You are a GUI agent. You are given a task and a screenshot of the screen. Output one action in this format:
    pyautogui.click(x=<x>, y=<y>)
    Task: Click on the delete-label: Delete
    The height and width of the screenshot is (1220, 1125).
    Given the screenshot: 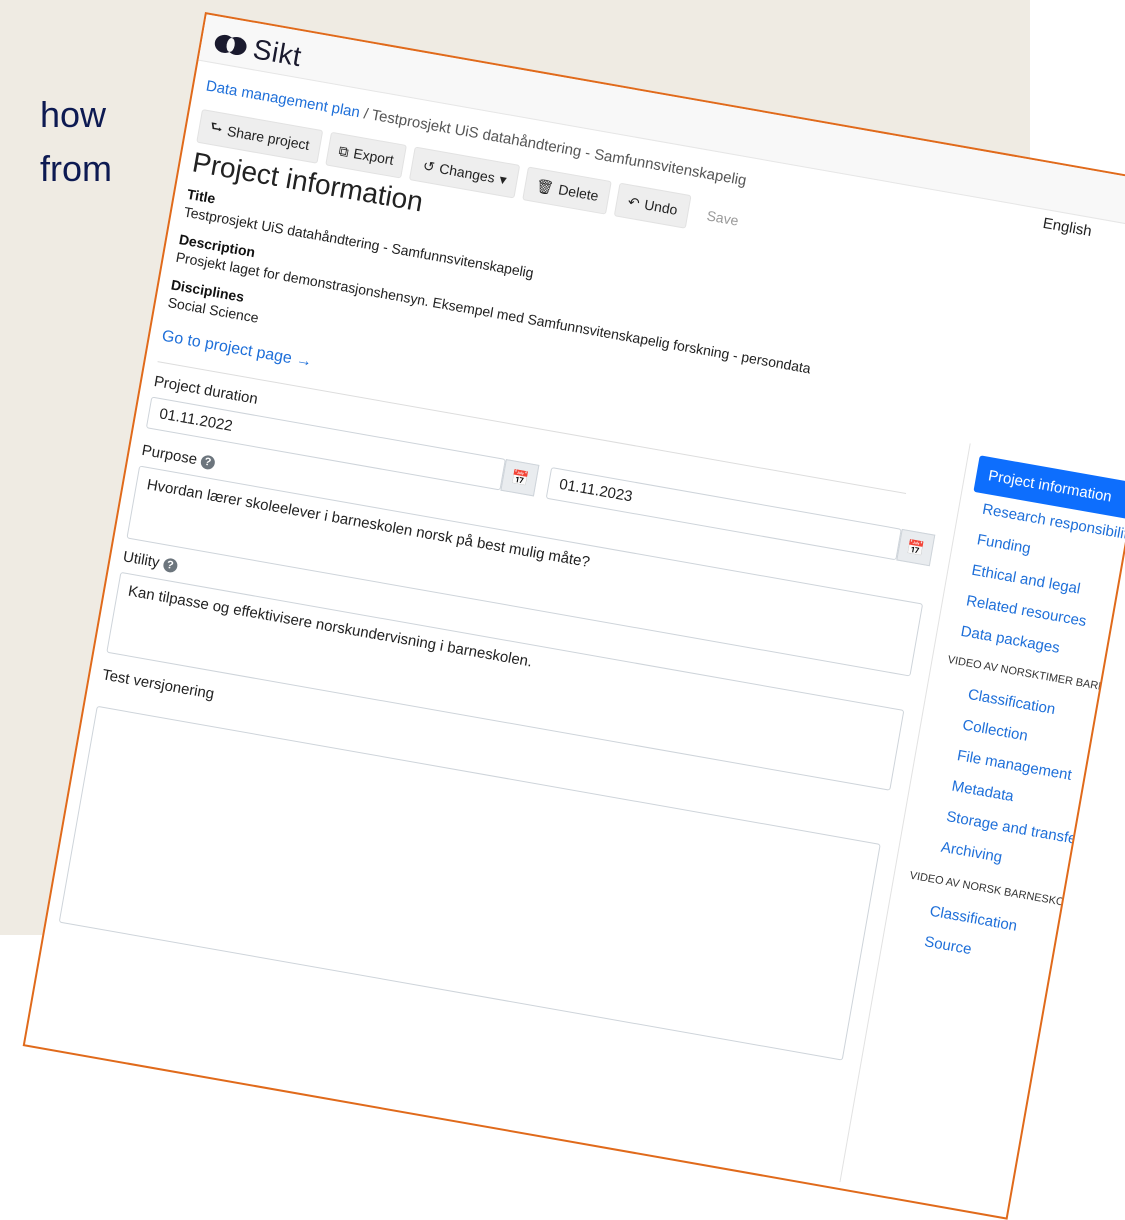 What is the action you would take?
    pyautogui.click(x=578, y=192)
    